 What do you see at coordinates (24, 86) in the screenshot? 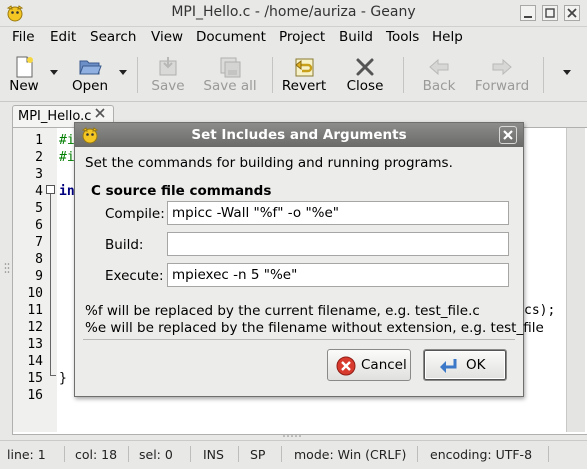
I see `new-label: New` at bounding box center [24, 86].